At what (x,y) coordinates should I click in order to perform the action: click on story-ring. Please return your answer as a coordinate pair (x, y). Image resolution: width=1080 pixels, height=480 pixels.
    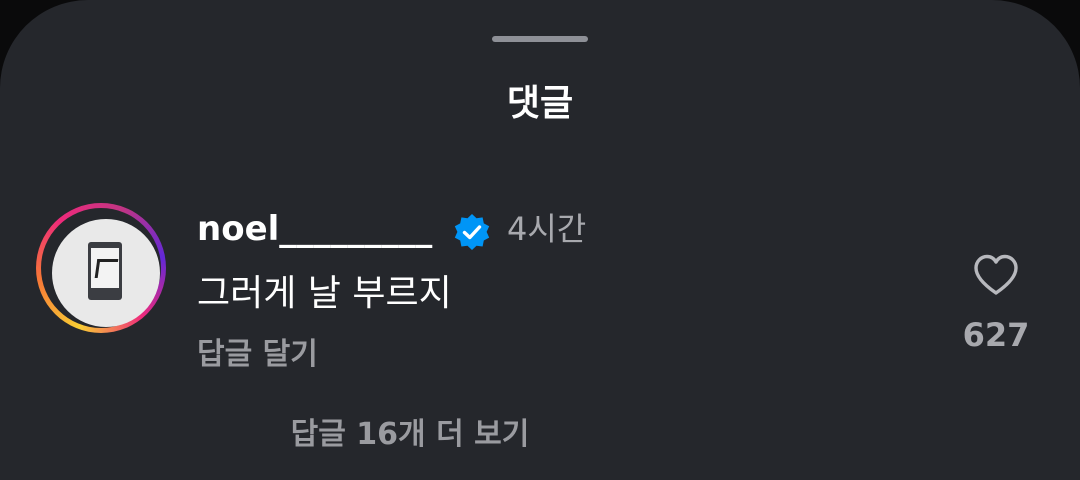
    Looking at the image, I should click on (101, 268).